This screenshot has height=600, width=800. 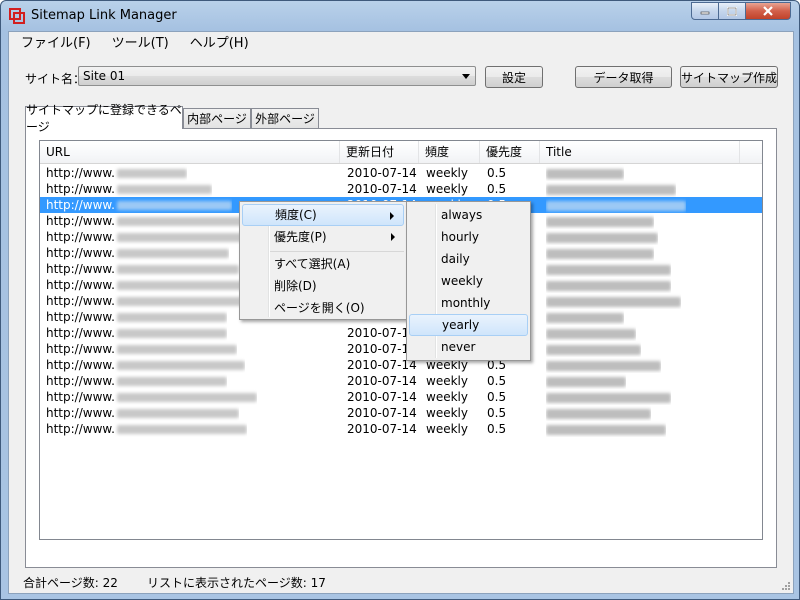 What do you see at coordinates (729, 77) in the screenshot?
I see `create-sitemap-button: サイトマップ作成` at bounding box center [729, 77].